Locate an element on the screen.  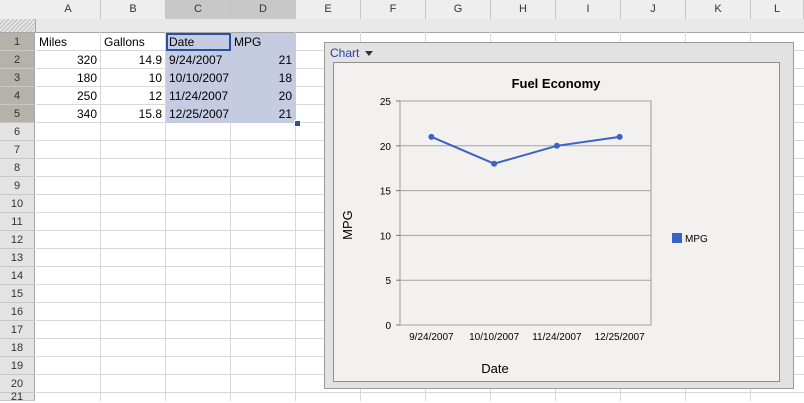
y-tick-label: 25 is located at coordinates (386, 102).